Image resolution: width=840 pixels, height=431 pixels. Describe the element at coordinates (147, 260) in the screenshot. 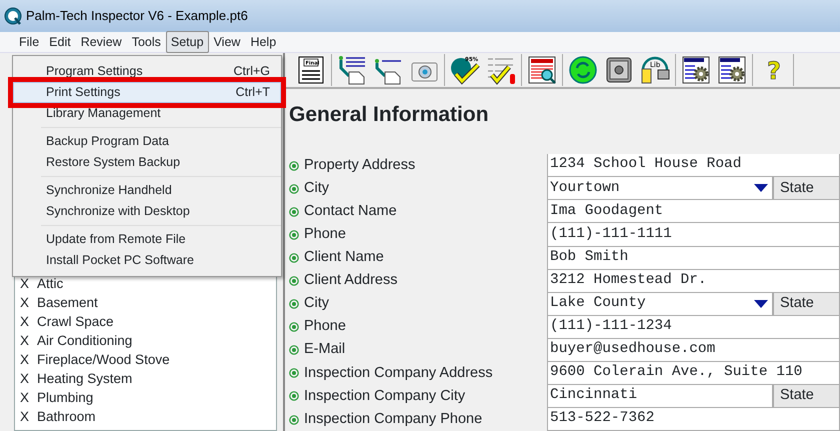

I see `menu-item: Install Pocket PC Software` at that location.